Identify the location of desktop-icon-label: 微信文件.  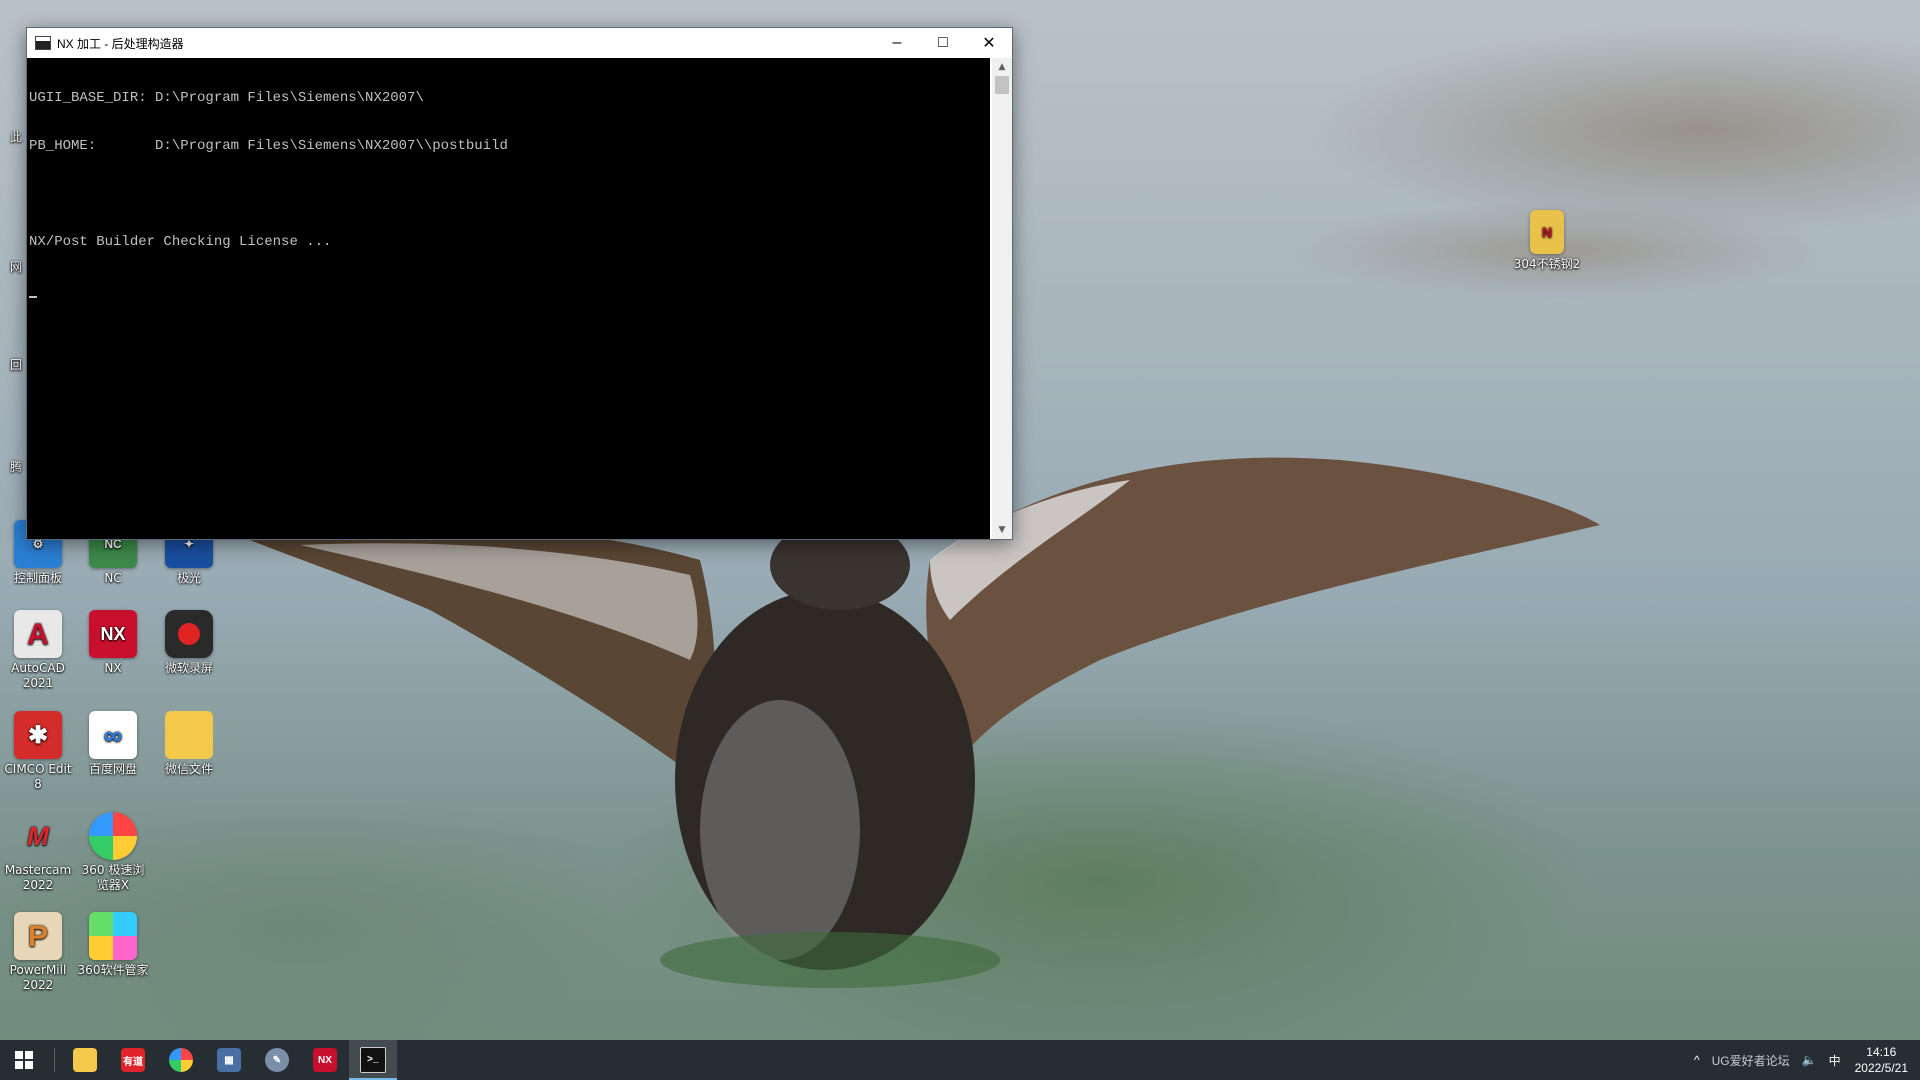
(188, 769).